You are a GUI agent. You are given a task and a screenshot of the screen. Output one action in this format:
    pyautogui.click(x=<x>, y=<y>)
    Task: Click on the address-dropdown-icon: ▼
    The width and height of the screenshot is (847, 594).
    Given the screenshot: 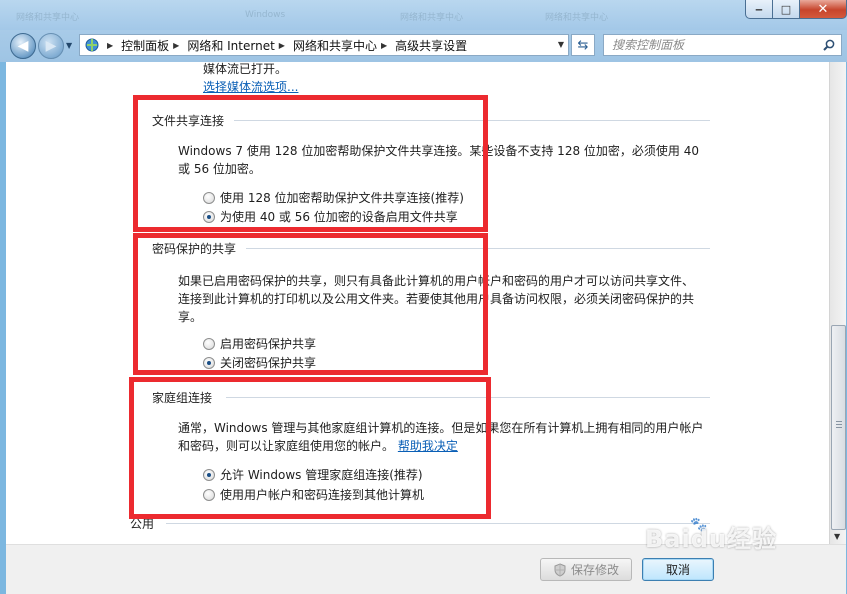 What is the action you would take?
    pyautogui.click(x=561, y=44)
    